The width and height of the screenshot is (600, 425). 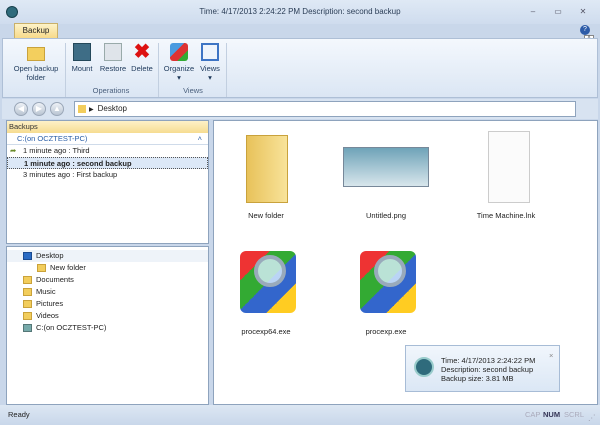 I want to click on restore-button: Restore, so click(x=113, y=58).